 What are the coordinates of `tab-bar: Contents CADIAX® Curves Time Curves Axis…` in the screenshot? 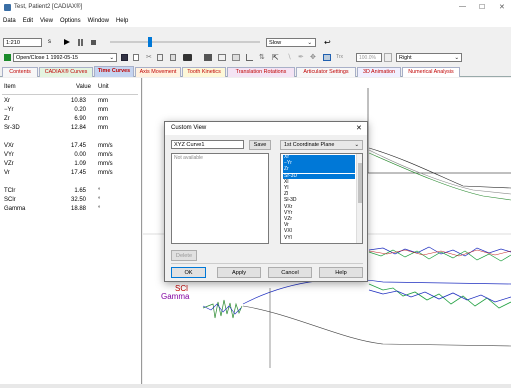 It's located at (255, 71).